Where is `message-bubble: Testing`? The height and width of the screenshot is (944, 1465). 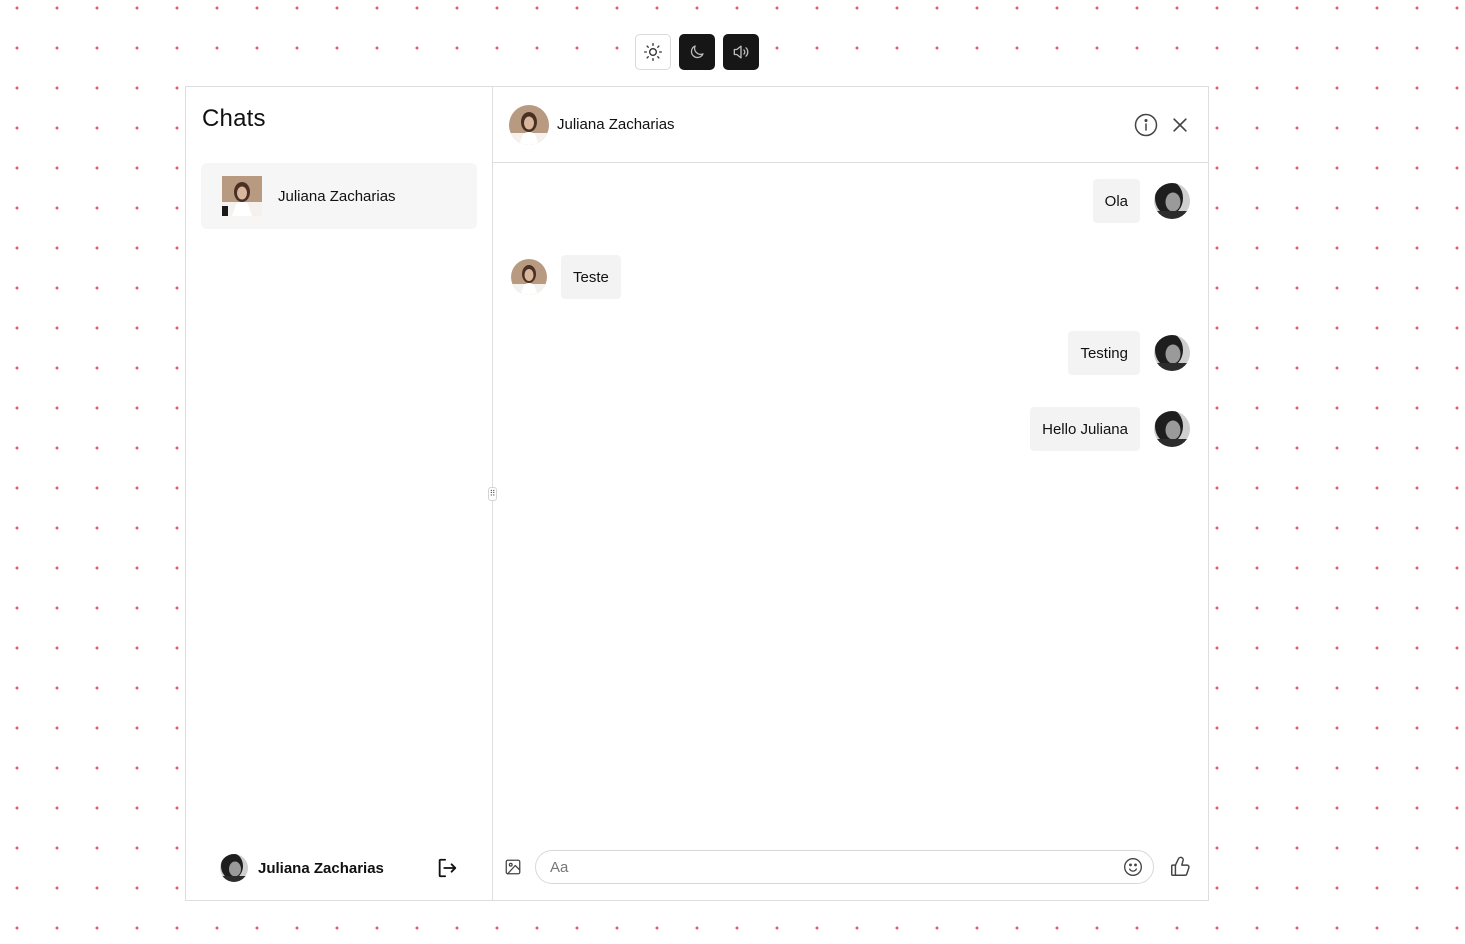
message-bubble: Testing is located at coordinates (1104, 353).